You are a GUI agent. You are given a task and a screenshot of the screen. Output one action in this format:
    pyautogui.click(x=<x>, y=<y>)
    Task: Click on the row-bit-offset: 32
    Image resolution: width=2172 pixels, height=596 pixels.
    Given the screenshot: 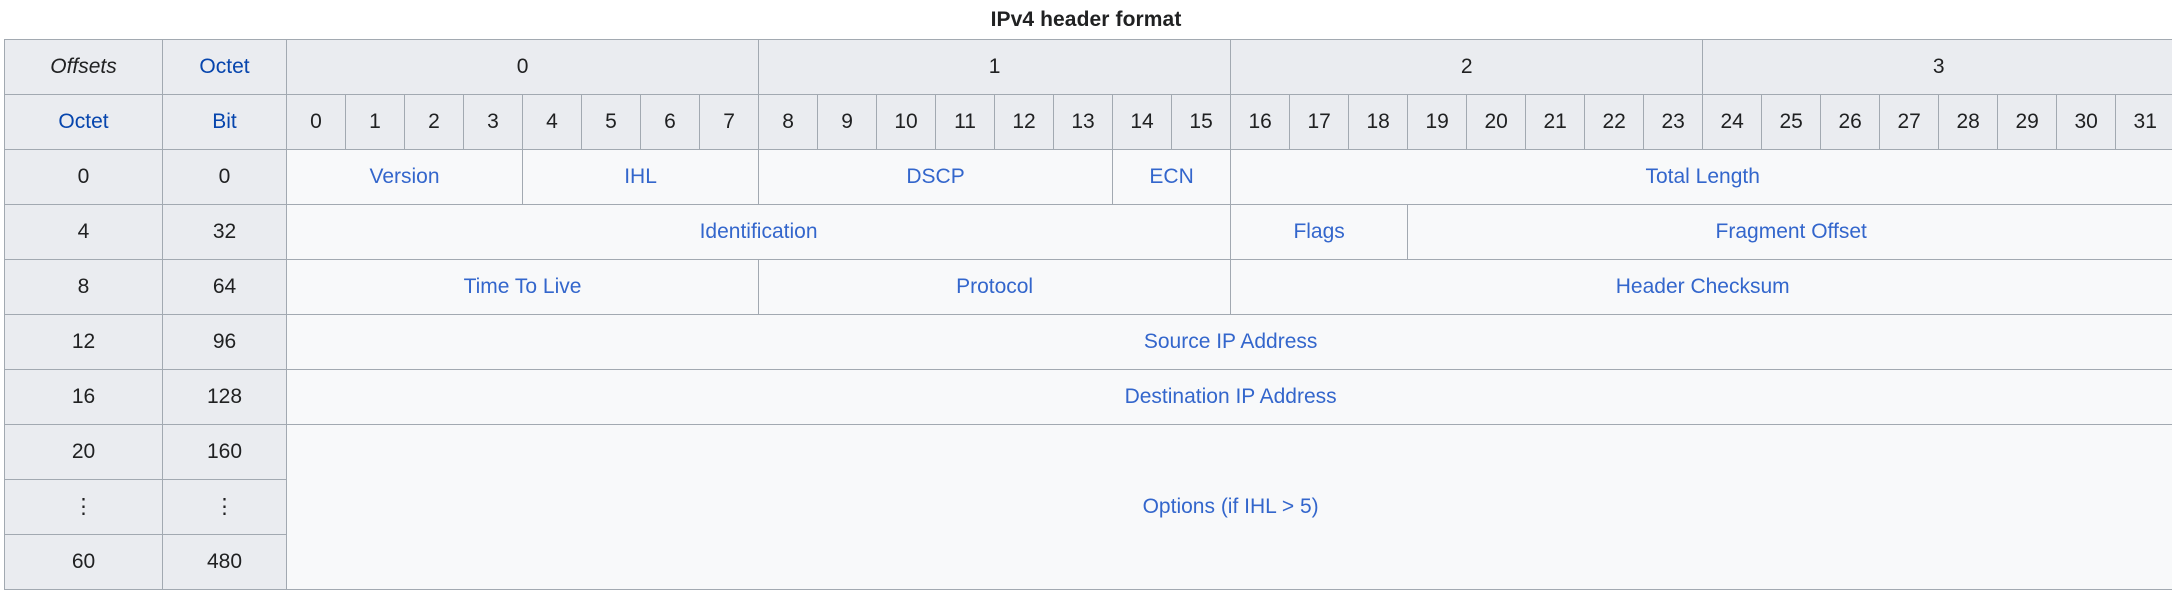 What is the action you would take?
    pyautogui.click(x=224, y=232)
    